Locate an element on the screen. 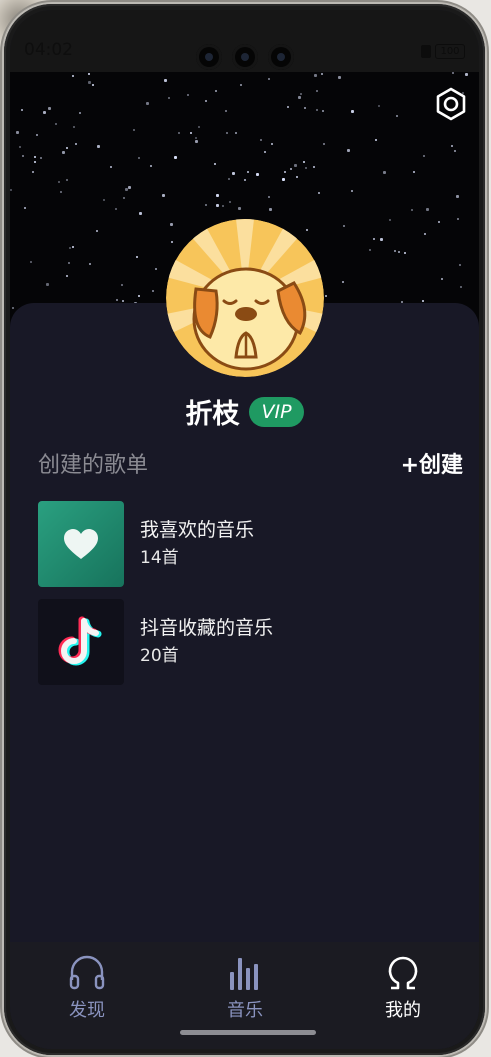 Image resolution: width=491 pixels, height=1057 pixels. avatar is located at coordinates (245, 298).